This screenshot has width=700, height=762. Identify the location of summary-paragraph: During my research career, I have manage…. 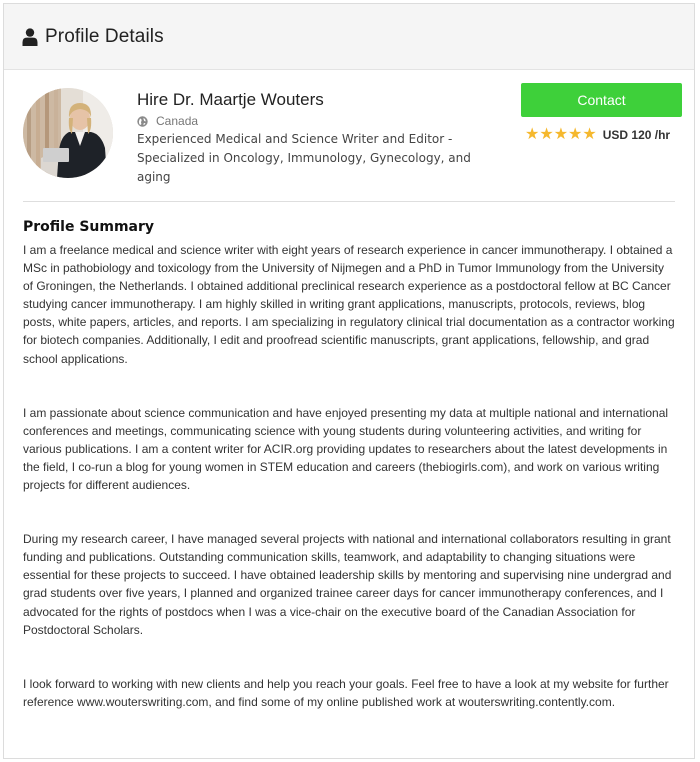
(347, 584).